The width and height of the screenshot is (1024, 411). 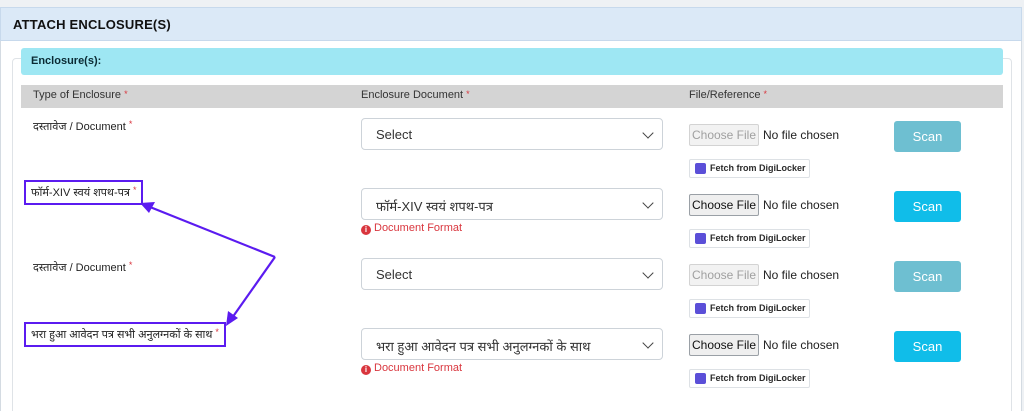 I want to click on section-bar: Enclosure(s):, so click(x=512, y=61).